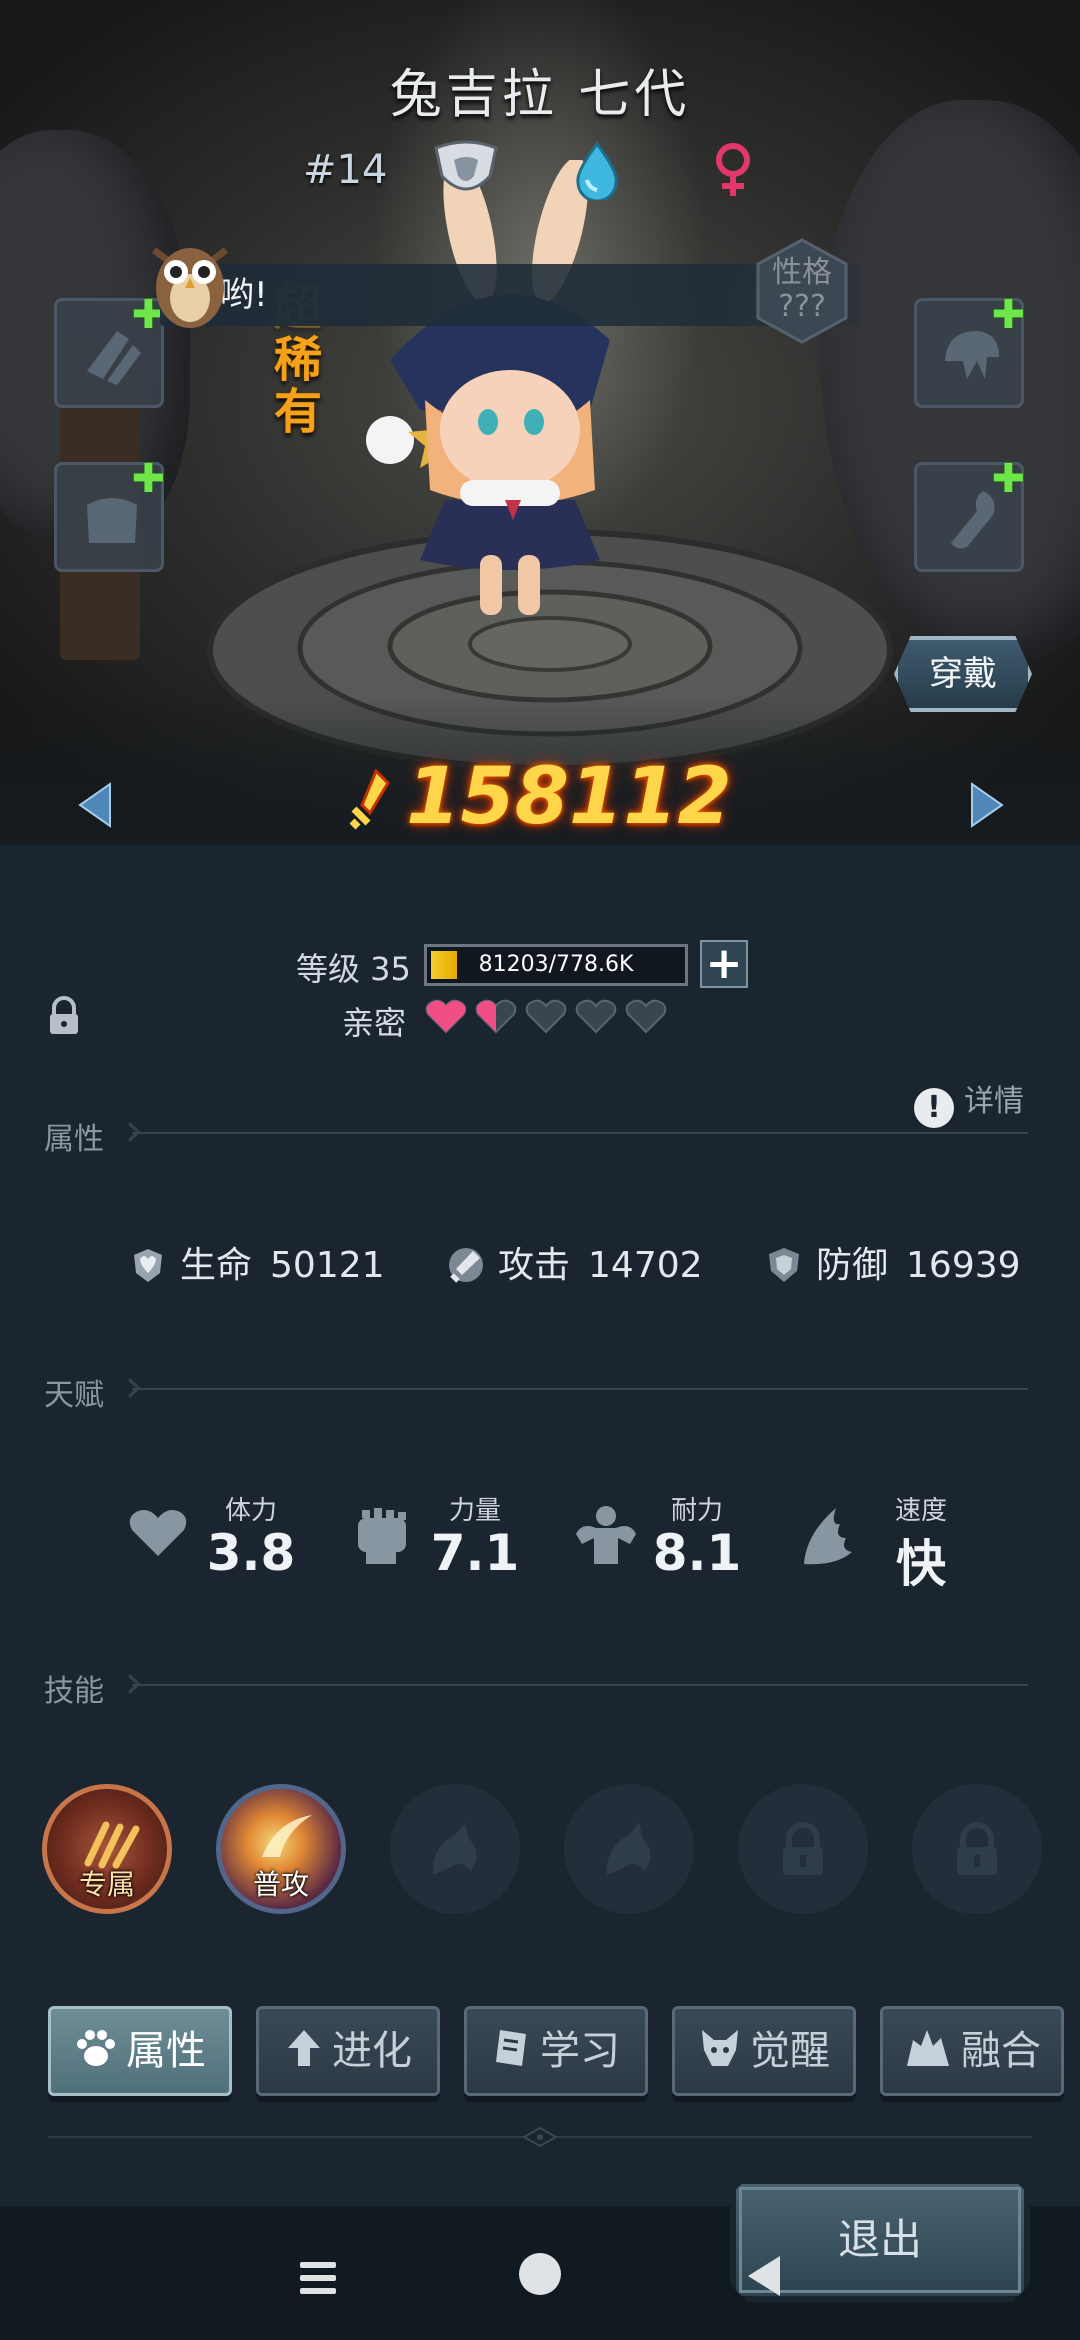  I want to click on class-emblem-icon, so click(466, 170).